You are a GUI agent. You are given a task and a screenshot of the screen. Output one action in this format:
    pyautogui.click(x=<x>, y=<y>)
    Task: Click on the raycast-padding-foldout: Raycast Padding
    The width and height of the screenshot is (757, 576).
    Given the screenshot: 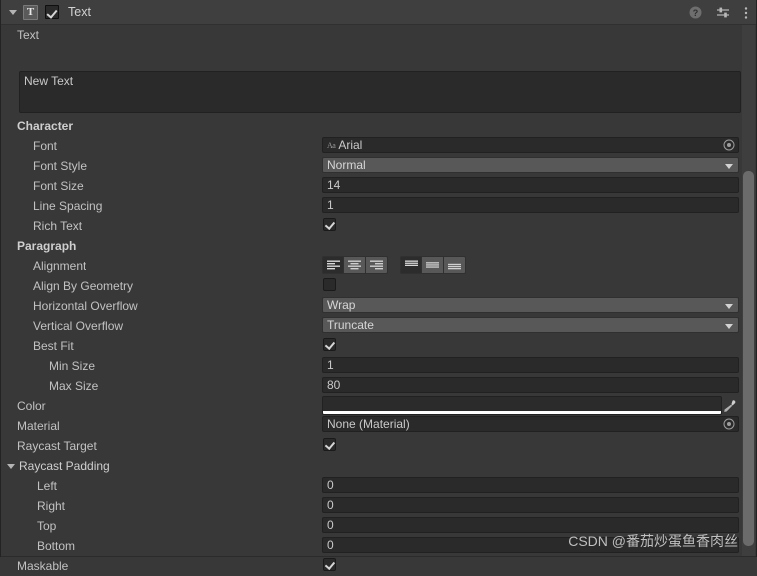 What is the action you would take?
    pyautogui.click(x=378, y=466)
    